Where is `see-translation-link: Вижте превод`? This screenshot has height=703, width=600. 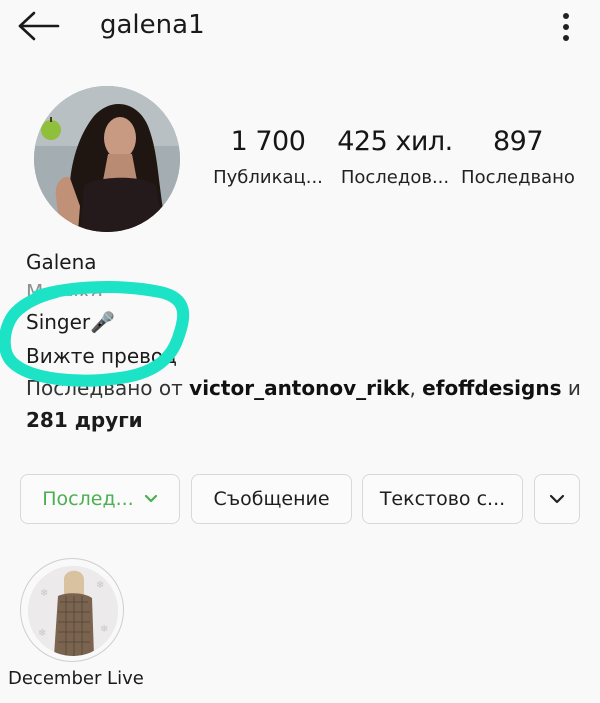 see-translation-link: Вижте превод is located at coordinates (101, 356).